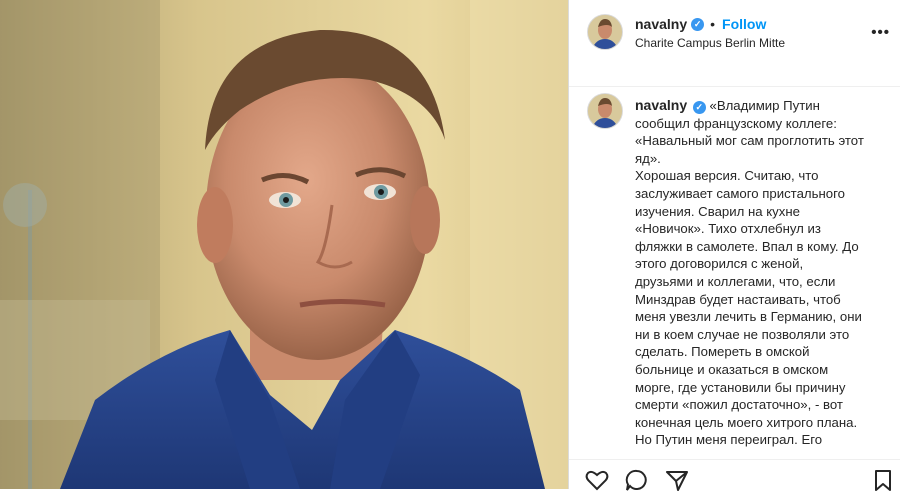 The height and width of the screenshot is (496, 900). What do you see at coordinates (661, 24) in the screenshot?
I see `username-link: navalny` at bounding box center [661, 24].